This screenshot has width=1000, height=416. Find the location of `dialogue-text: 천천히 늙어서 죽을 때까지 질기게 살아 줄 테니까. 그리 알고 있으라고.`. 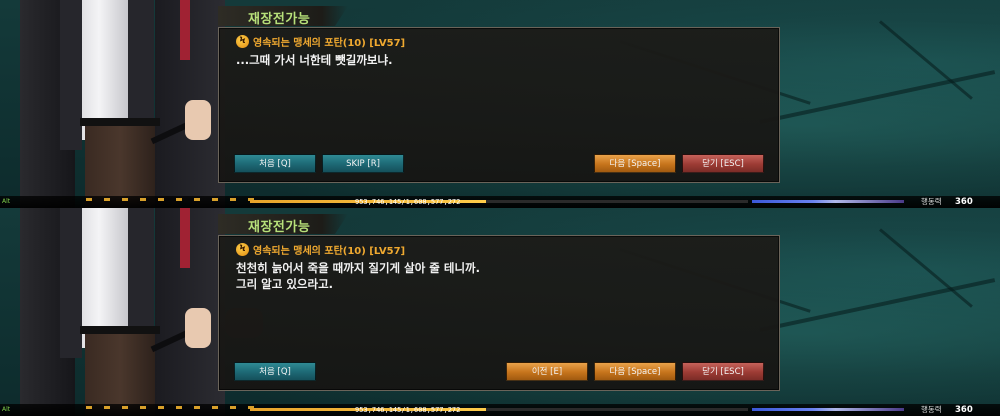

dialogue-text: 천천히 늙어서 죽을 때까지 질기게 살아 줄 테니까. 그리 알고 있으라고. is located at coordinates (358, 276).